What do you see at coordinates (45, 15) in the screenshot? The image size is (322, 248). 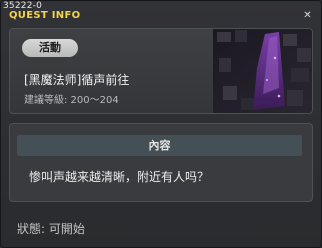 I see `window-title: QUEST INFO` at bounding box center [45, 15].